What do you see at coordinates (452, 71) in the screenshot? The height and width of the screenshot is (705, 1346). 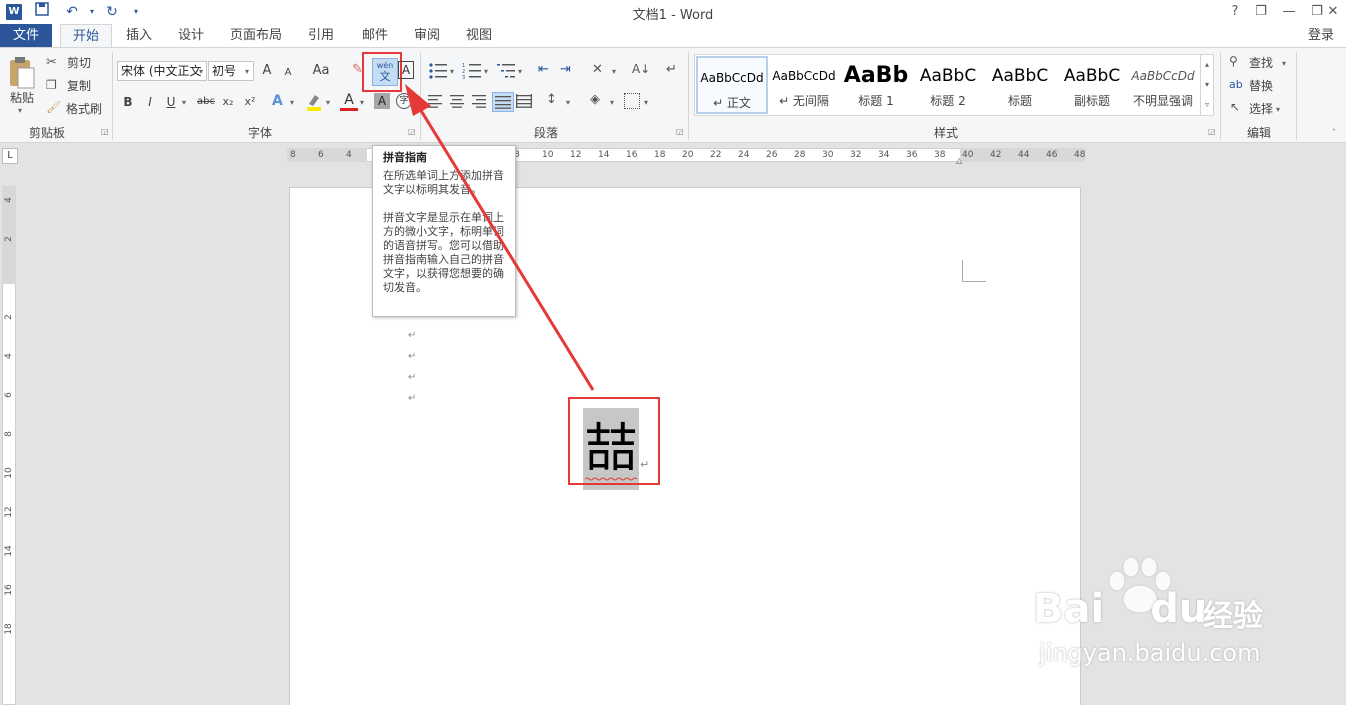 I see `bullets-dropdown-icon: ▾` at bounding box center [452, 71].